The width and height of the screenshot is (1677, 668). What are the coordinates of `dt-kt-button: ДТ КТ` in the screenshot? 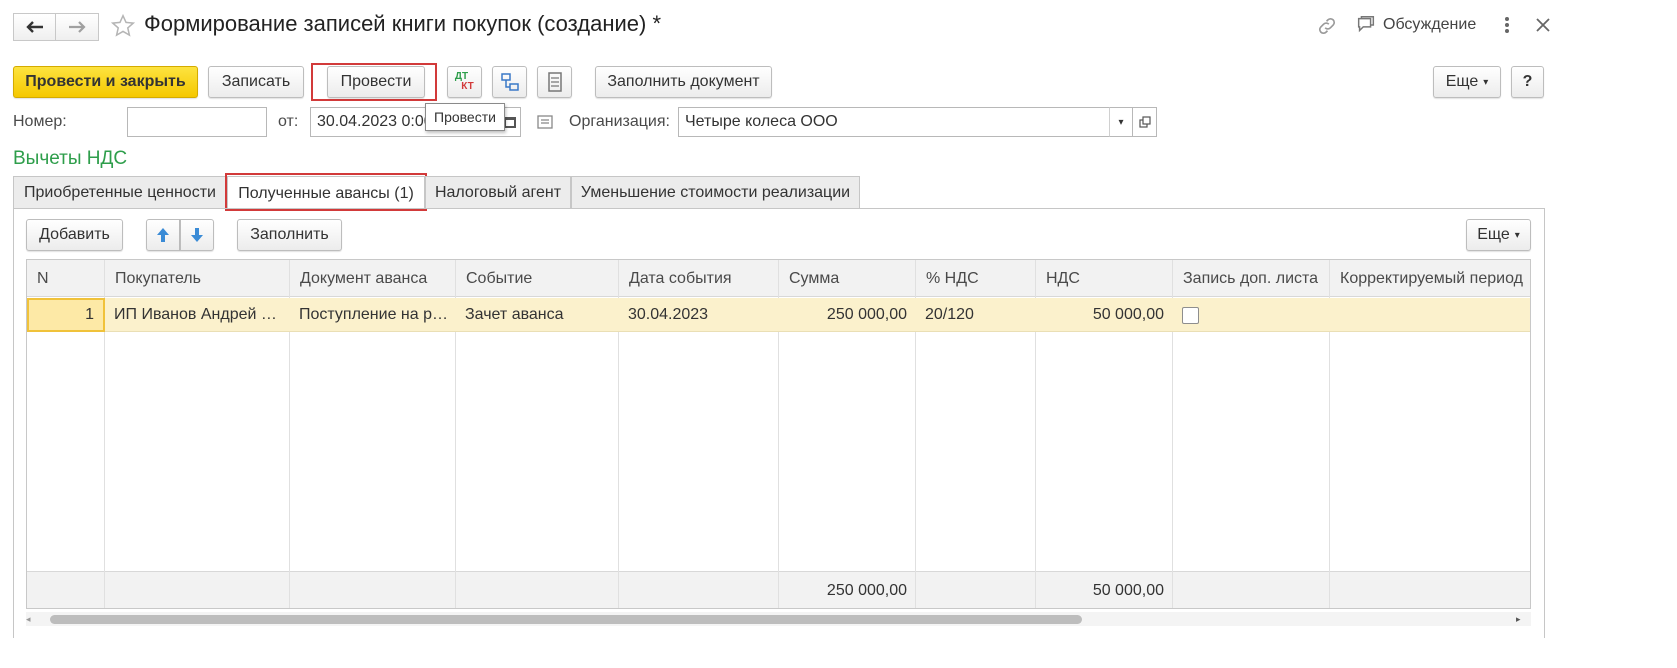 It's located at (464, 82).